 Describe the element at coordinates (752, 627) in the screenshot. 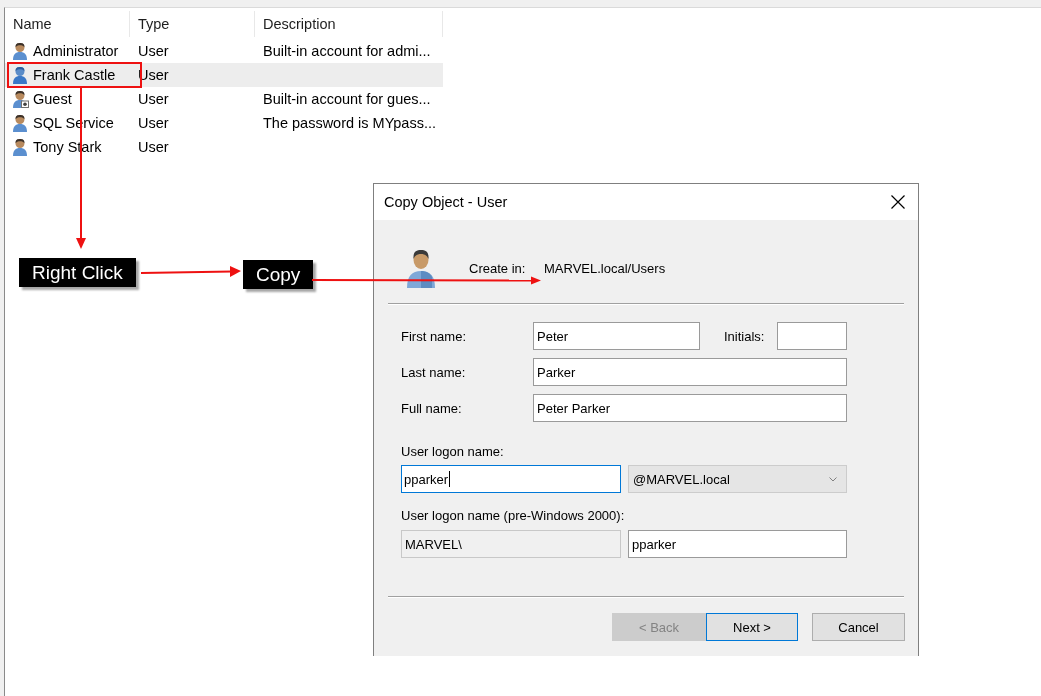

I see `dialog-button: Next >` at that location.